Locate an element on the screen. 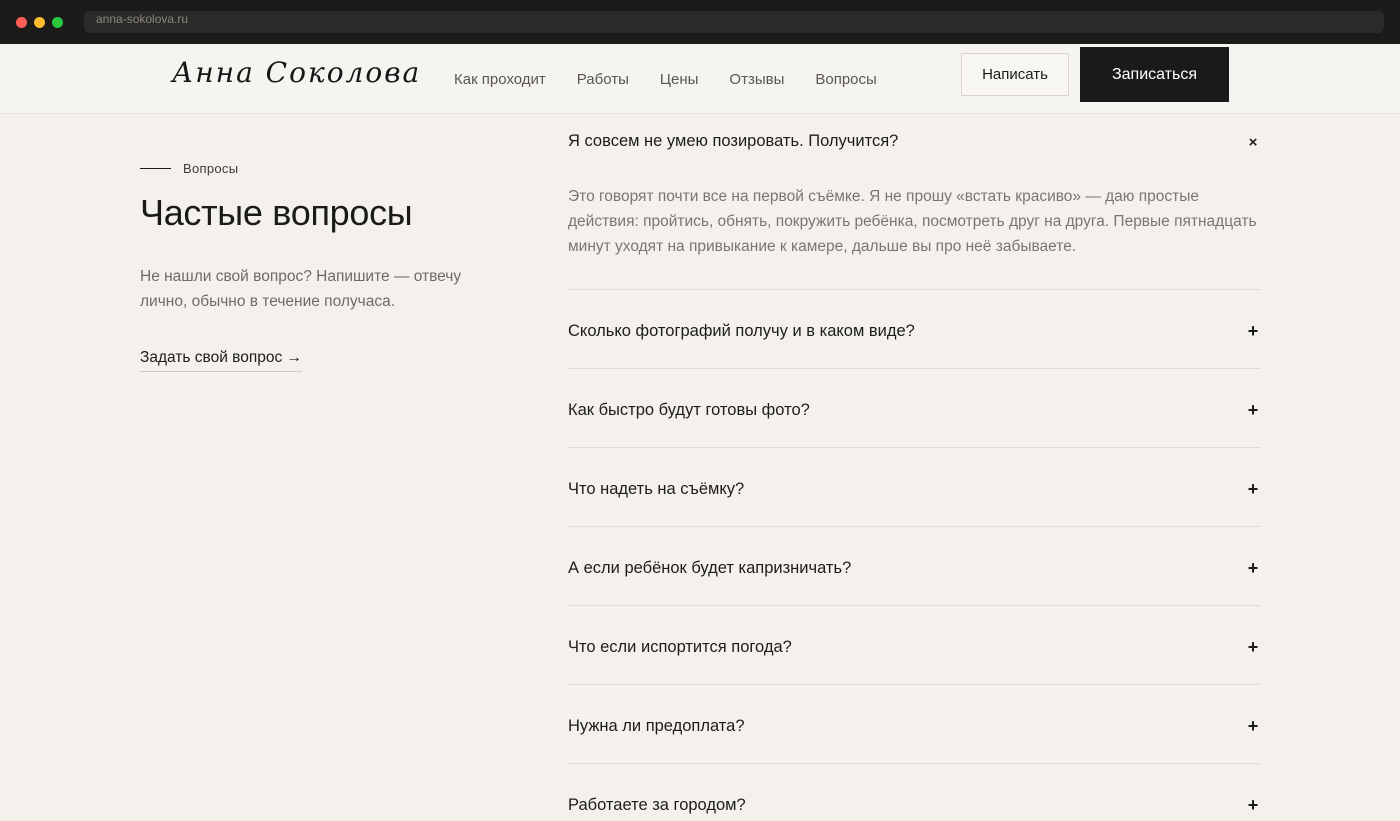  faq-question-row: Нужна ли предоплата? + is located at coordinates (914, 724).